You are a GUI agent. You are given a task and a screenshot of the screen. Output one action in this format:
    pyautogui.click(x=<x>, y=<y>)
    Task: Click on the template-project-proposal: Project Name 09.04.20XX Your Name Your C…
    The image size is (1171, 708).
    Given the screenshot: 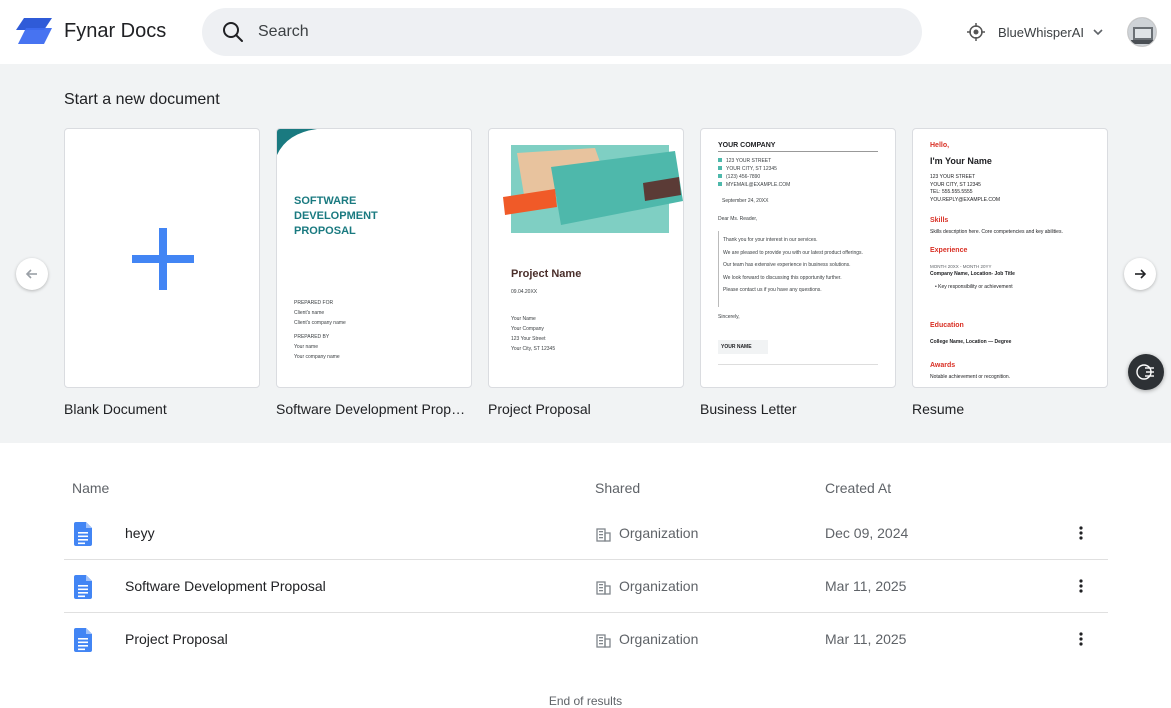 What is the action you would take?
    pyautogui.click(x=586, y=258)
    